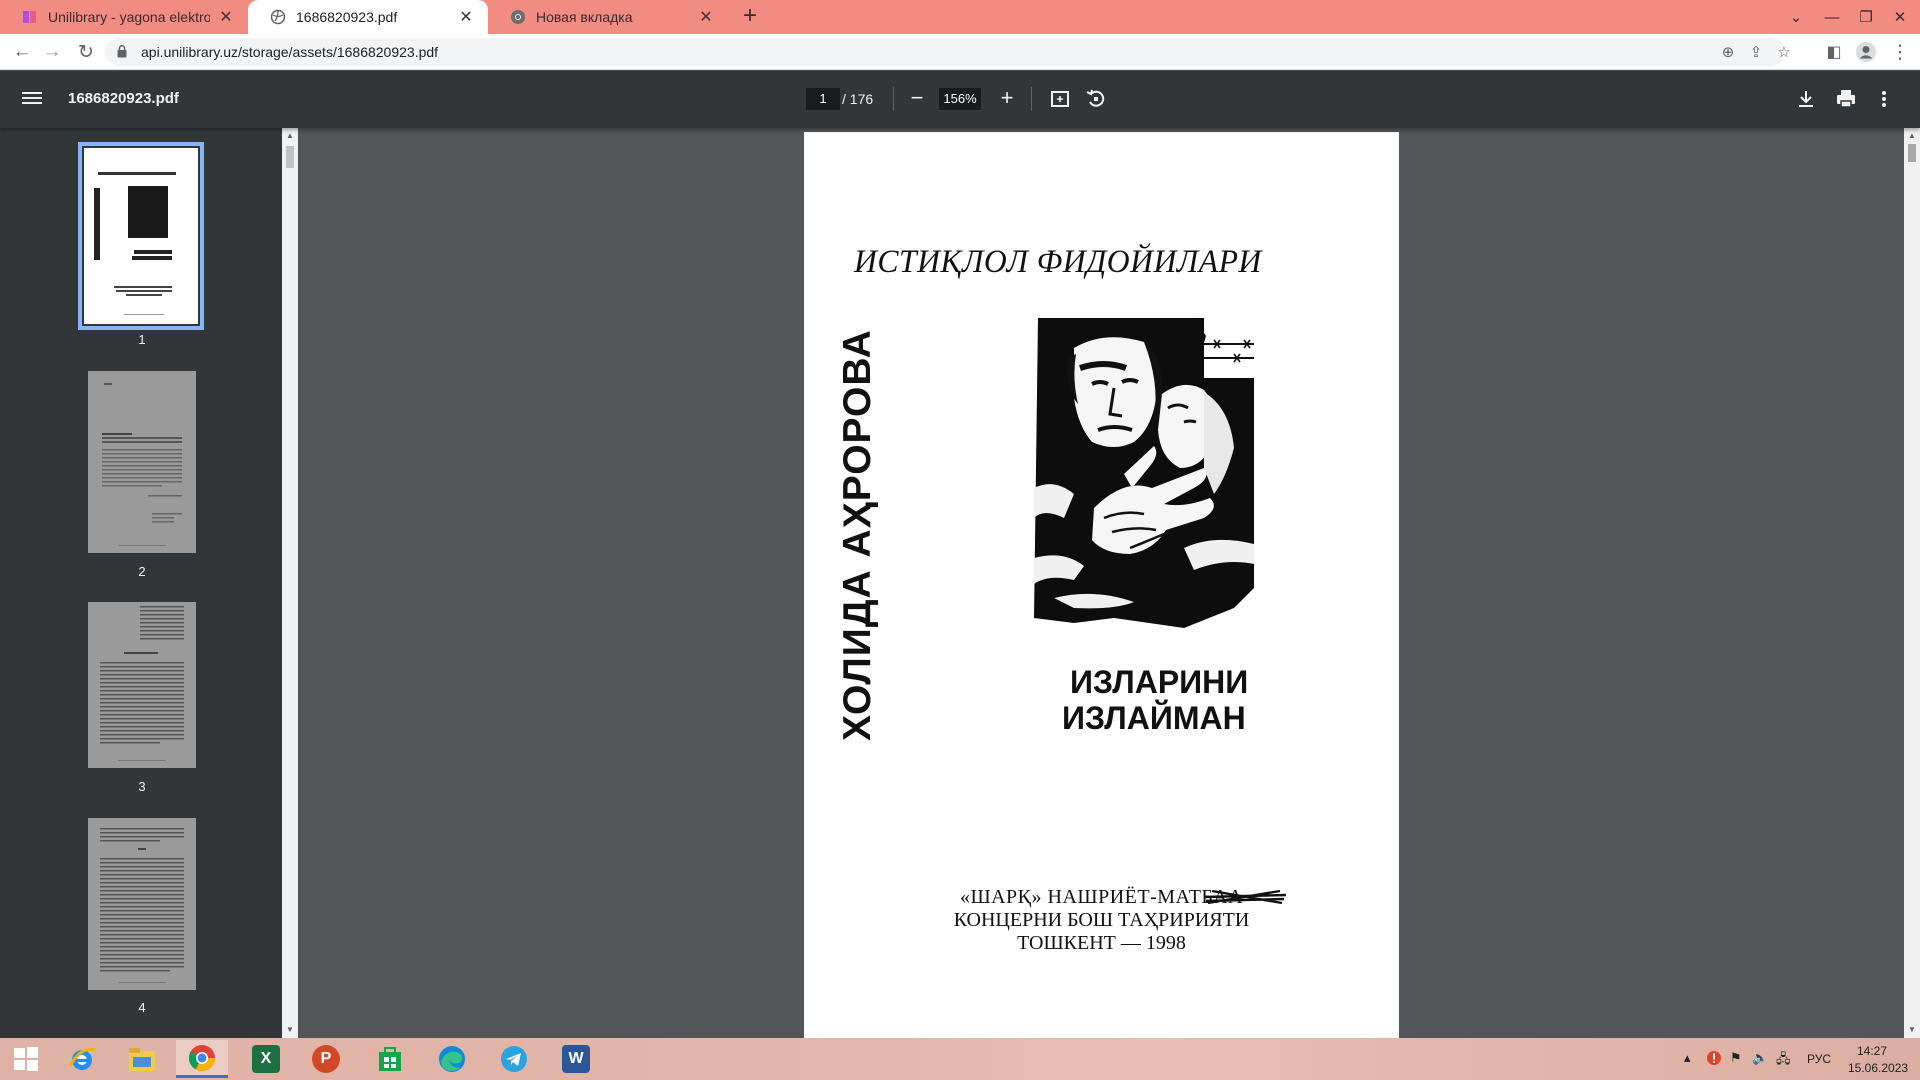  I want to click on book-title-line-1: ИЗЛАРИНИ, so click(1159, 682).